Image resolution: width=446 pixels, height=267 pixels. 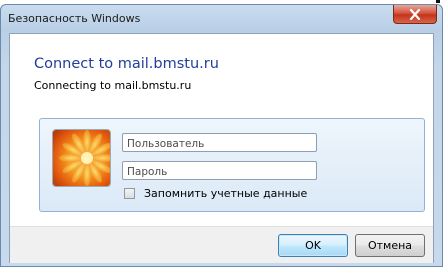 I want to click on remember-label: Запомнить учетные данные, so click(x=226, y=193).